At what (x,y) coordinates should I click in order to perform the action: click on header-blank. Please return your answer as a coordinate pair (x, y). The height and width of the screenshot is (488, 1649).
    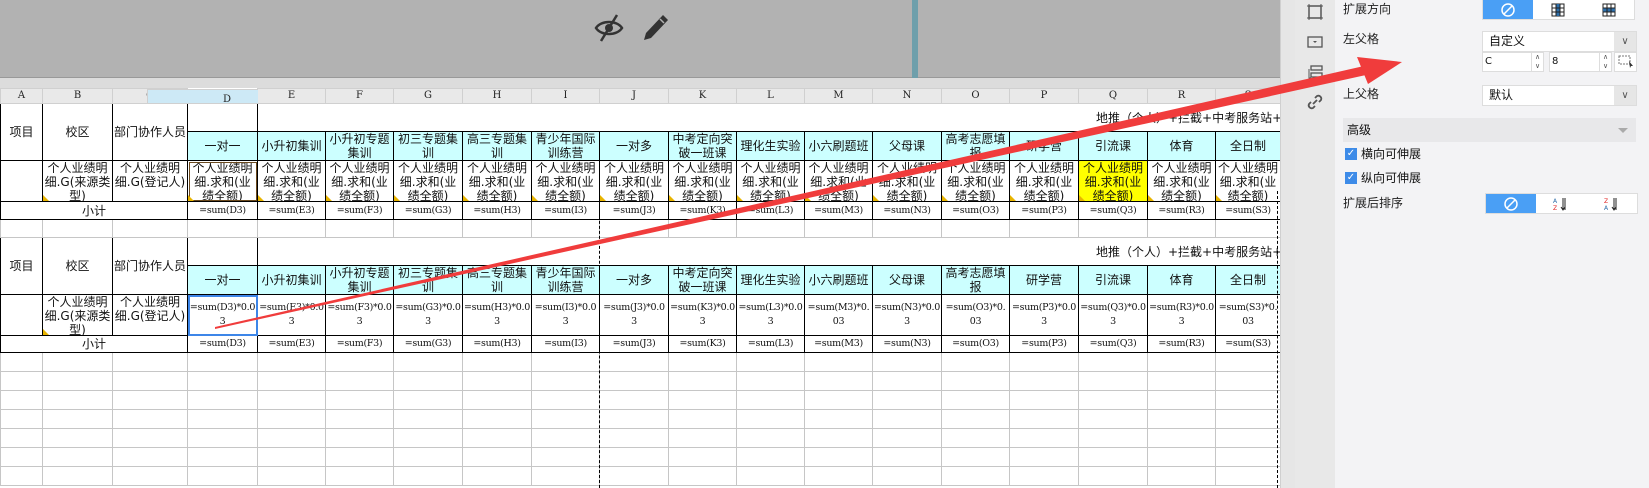
    Looking at the image, I should click on (222, 251).